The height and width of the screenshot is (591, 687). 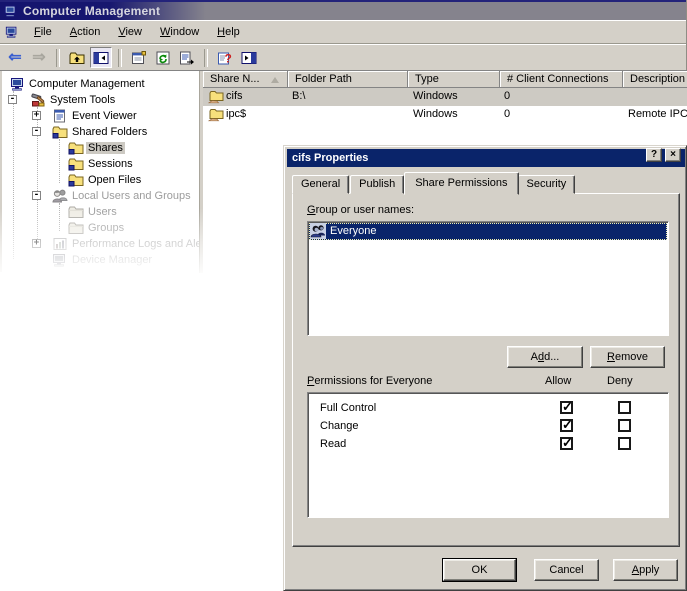 I want to click on tree-item-performance-logs-and-alerts: + Performance Logs and Alert:, so click(x=100, y=244).